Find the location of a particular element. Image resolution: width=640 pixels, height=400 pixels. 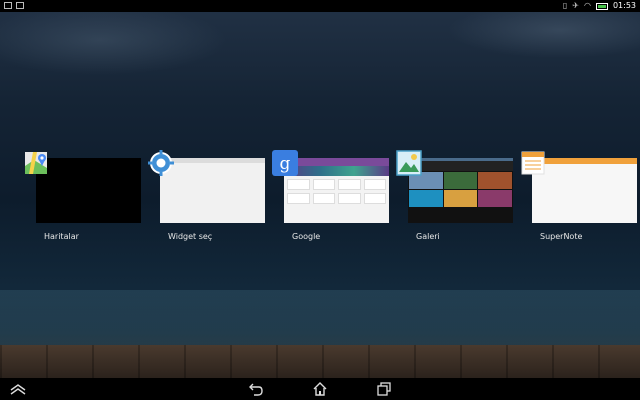

app-label: Widget seç is located at coordinates (190, 236).